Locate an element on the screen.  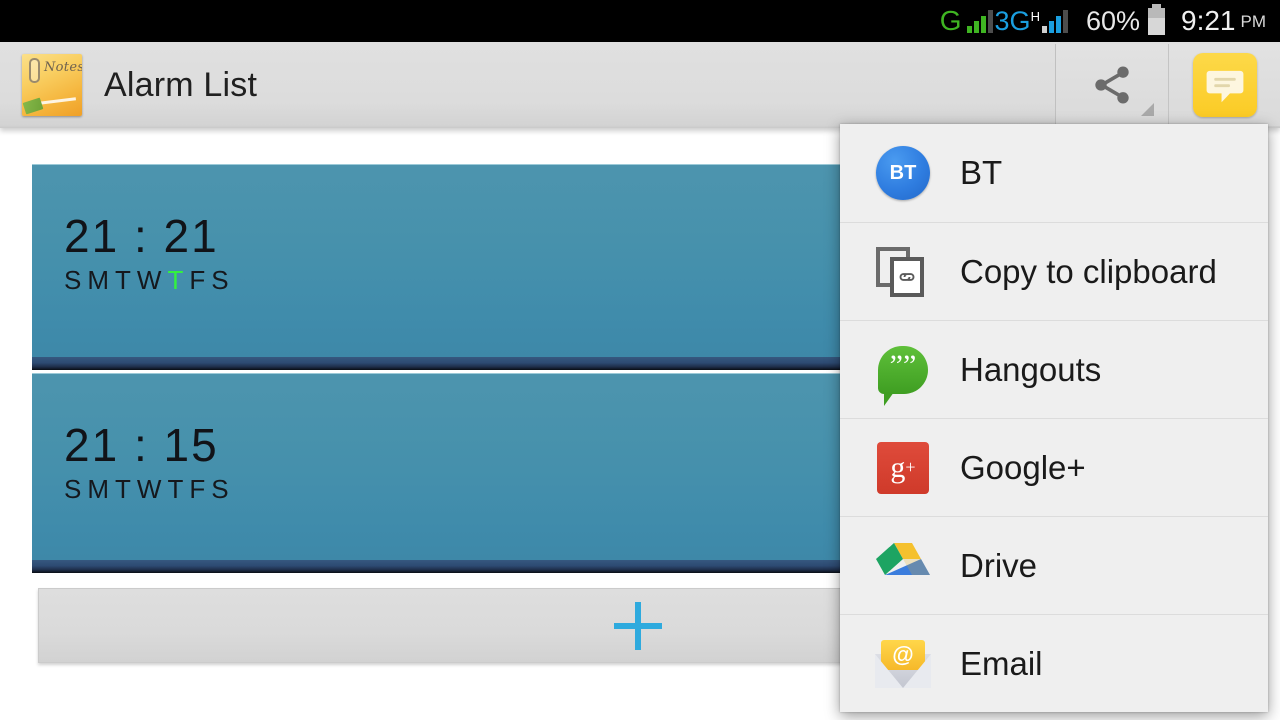
notes-icon-label: Notes is located at coordinates (63, 67).